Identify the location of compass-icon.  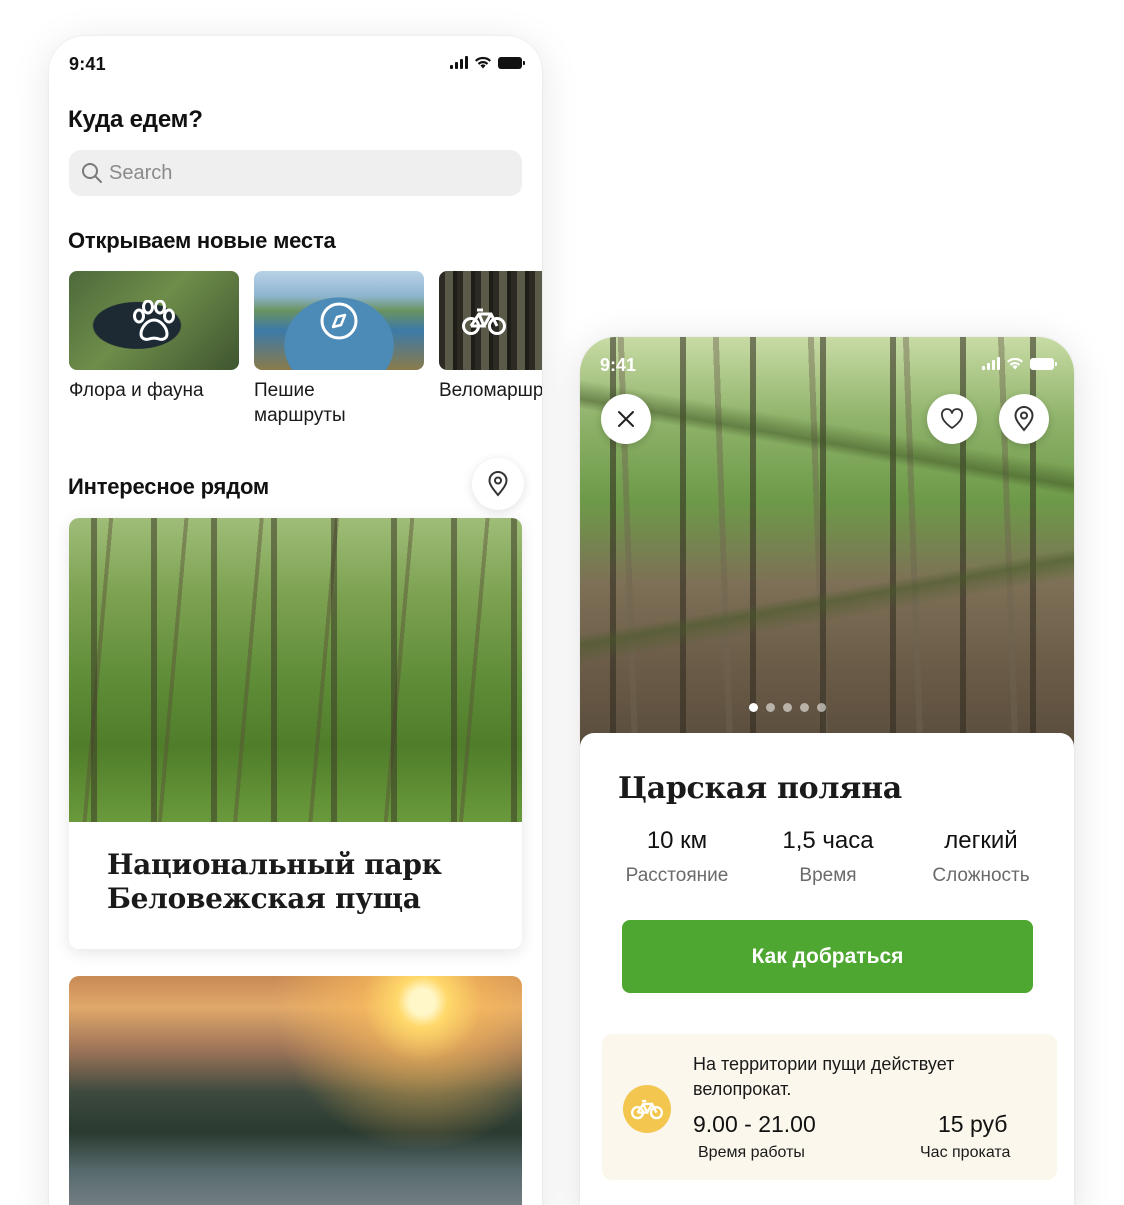
(339, 320).